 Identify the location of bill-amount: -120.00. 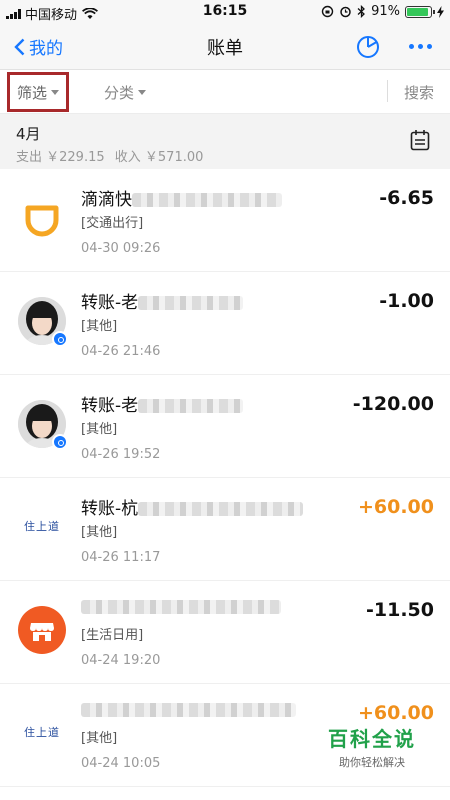
(393, 404).